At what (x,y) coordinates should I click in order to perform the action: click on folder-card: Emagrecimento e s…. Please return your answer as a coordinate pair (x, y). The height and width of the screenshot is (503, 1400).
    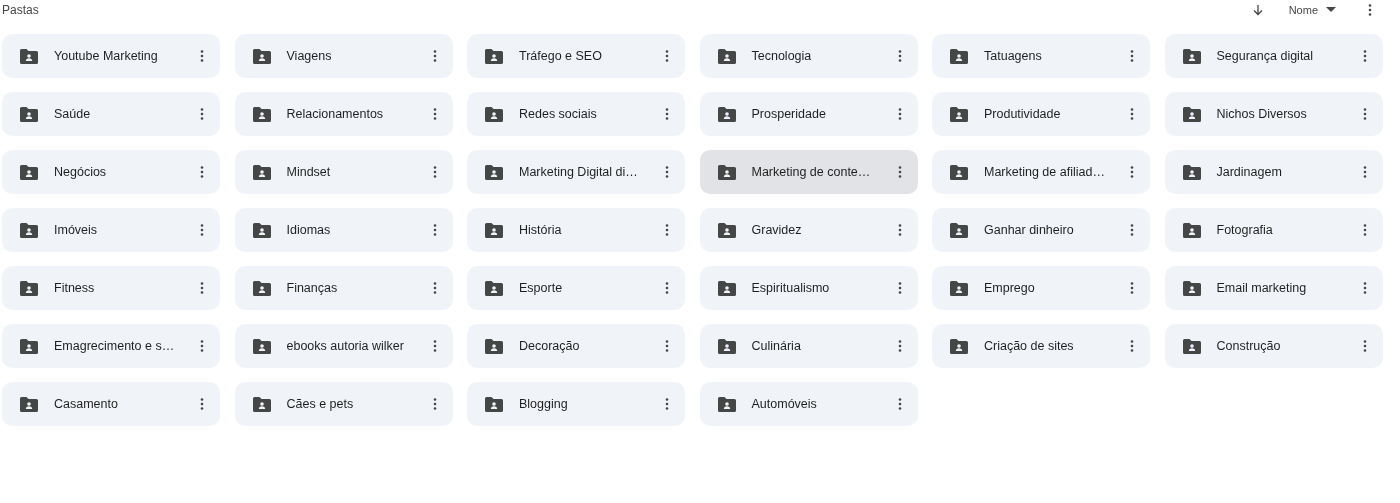
    Looking at the image, I should click on (111, 346).